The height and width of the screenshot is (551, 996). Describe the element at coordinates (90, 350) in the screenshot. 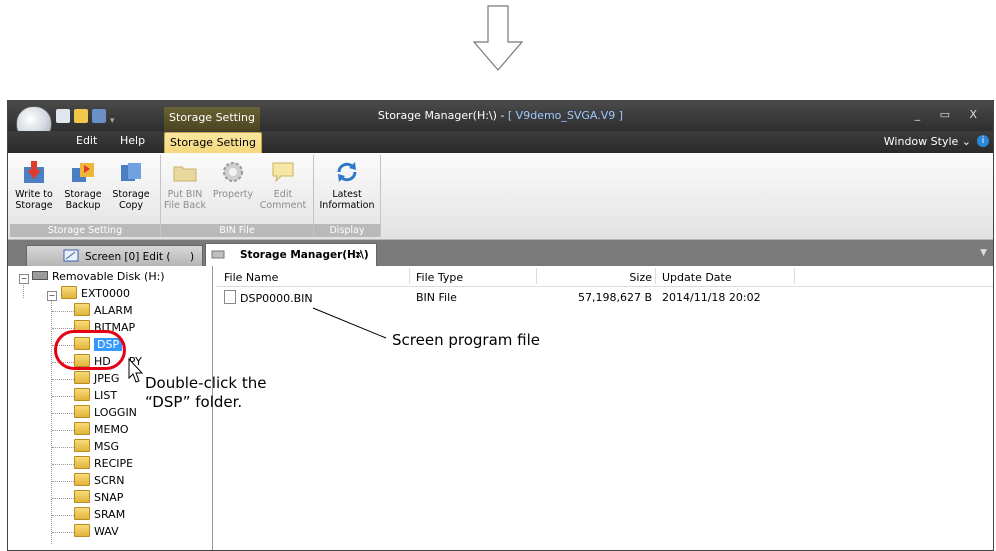

I see `highlight-oval` at that location.